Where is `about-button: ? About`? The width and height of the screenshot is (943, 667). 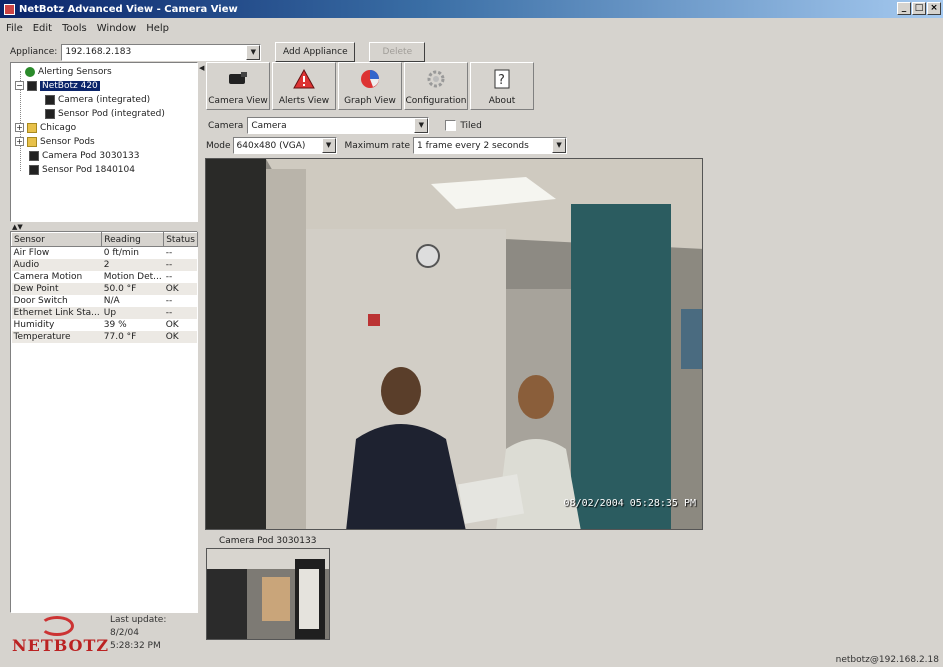
about-button: ? About is located at coordinates (502, 86).